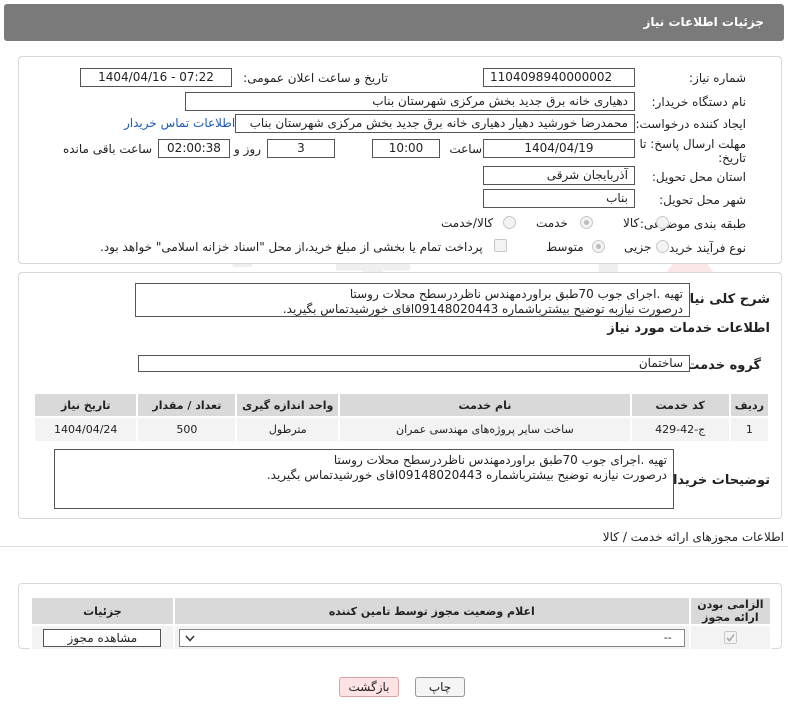 The height and width of the screenshot is (713, 788). Describe the element at coordinates (703, 248) in the screenshot. I see `process-label: نوع فرآیند خرید :` at that location.